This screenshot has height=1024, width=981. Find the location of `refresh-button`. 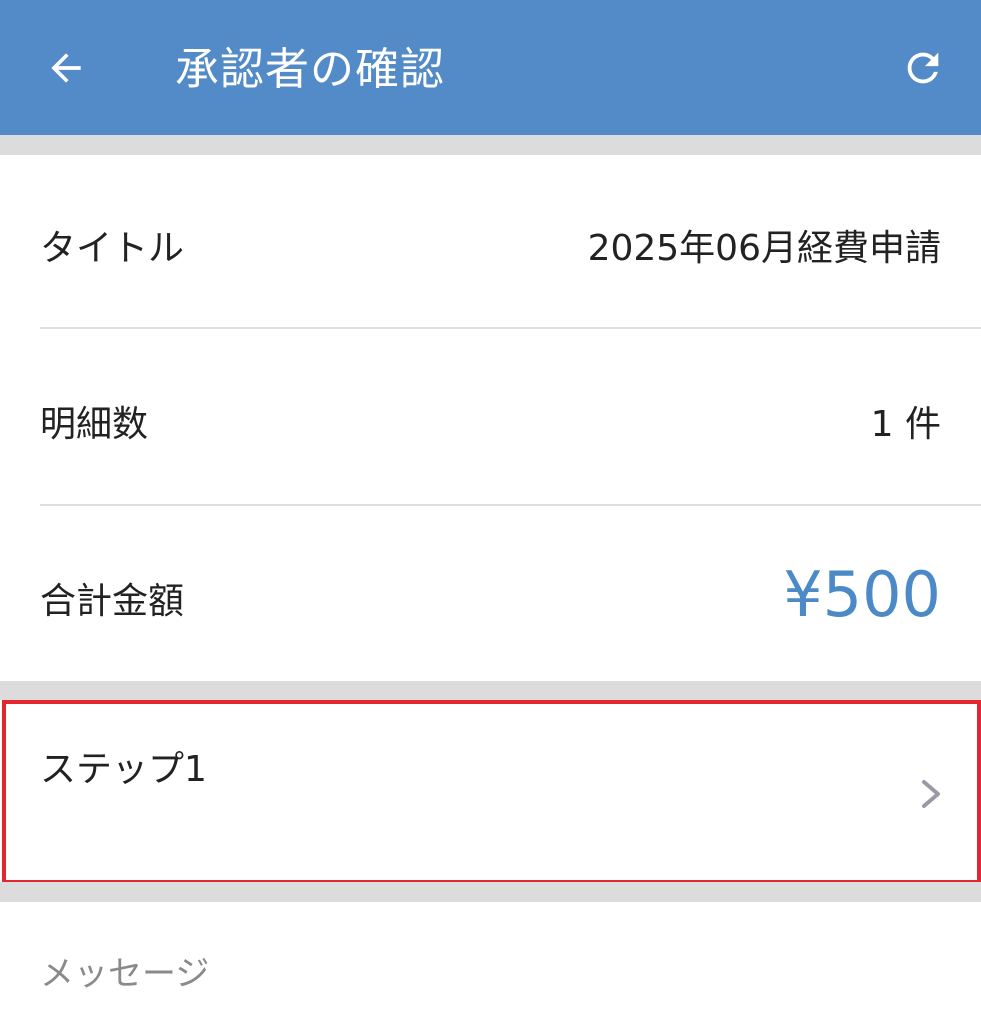

refresh-button is located at coordinates (923, 68).